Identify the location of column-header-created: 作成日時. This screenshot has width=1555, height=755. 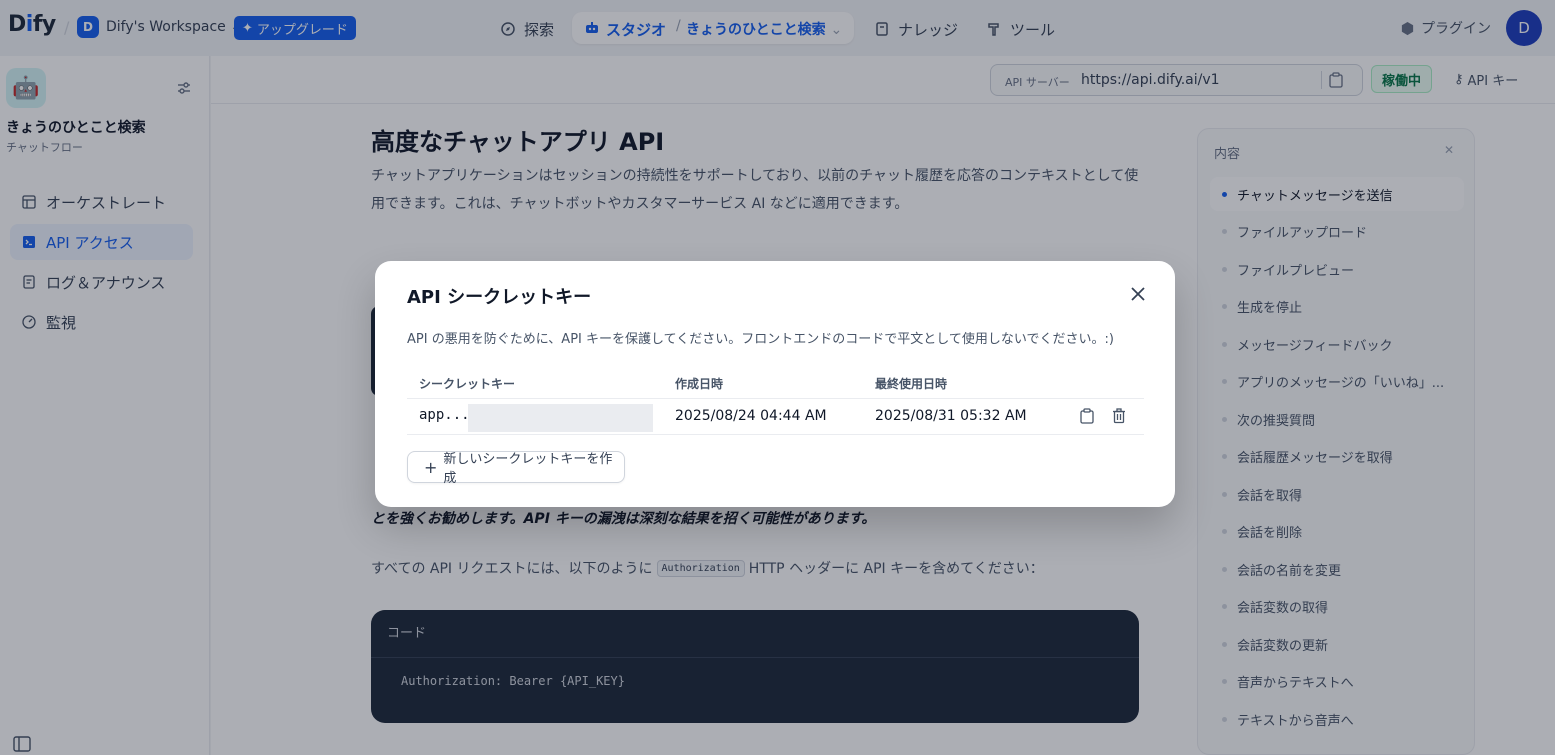
(699, 384).